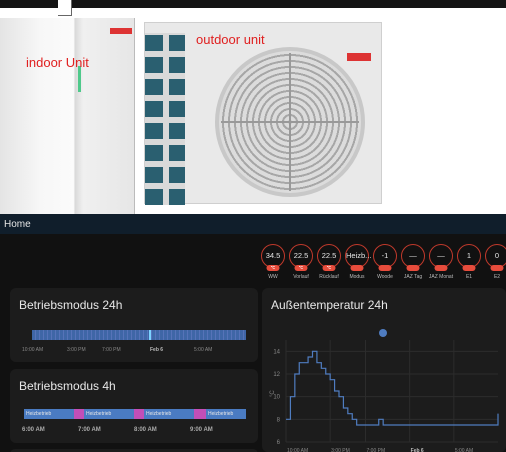 The height and width of the screenshot is (452, 506). Describe the element at coordinates (230, 39) in the screenshot. I see `outdoor-unit-label: outdoor unit` at that location.